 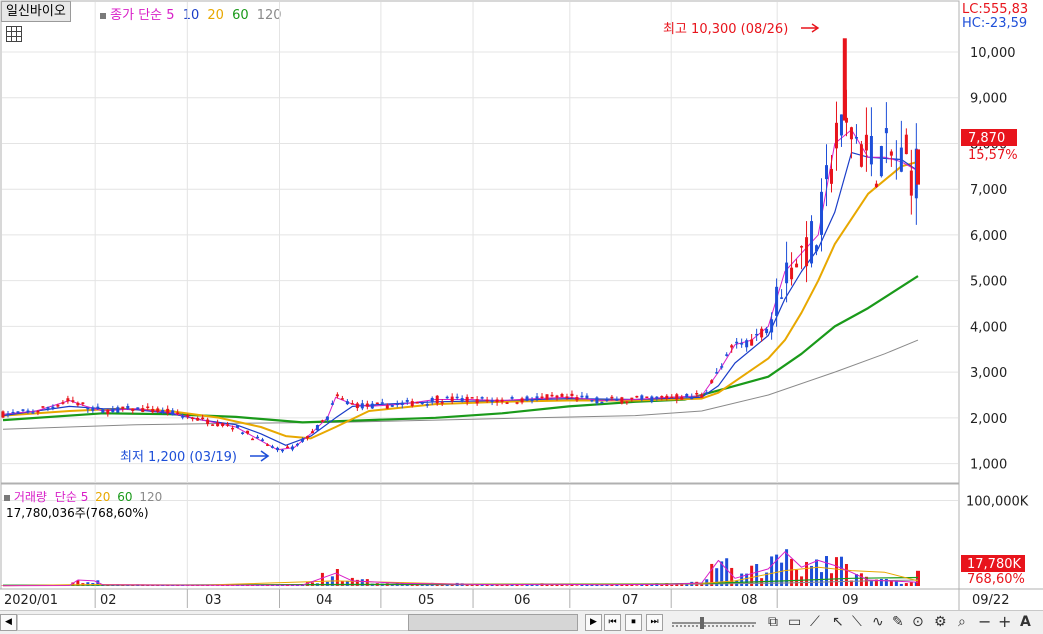 I want to click on window-icon: ▭, so click(x=794, y=622).